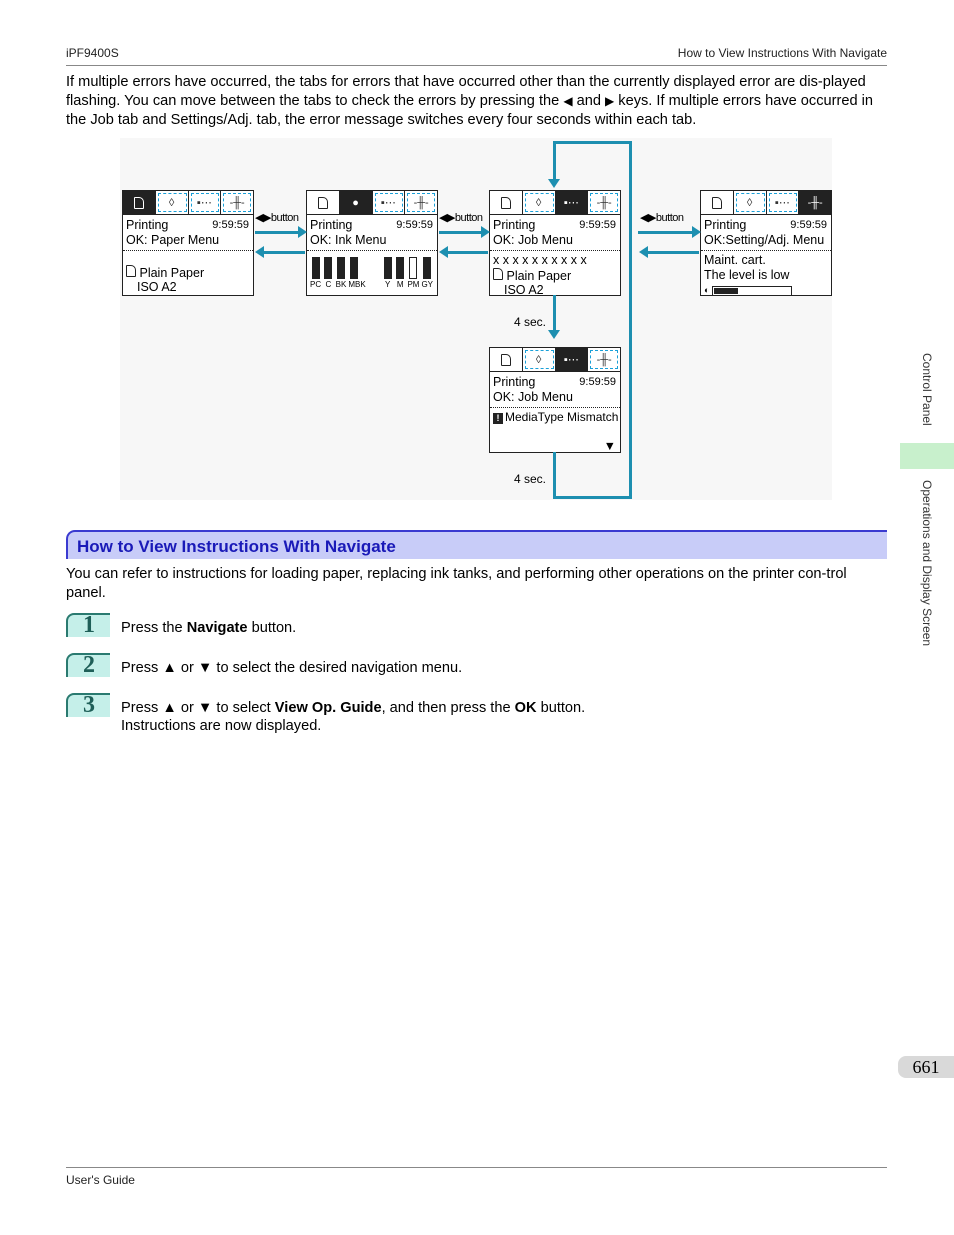 This screenshot has width=954, height=1235. What do you see at coordinates (372, 271) in the screenshot?
I see `ink-level-bars: PC C BK MBK Y M PM GY` at bounding box center [372, 271].